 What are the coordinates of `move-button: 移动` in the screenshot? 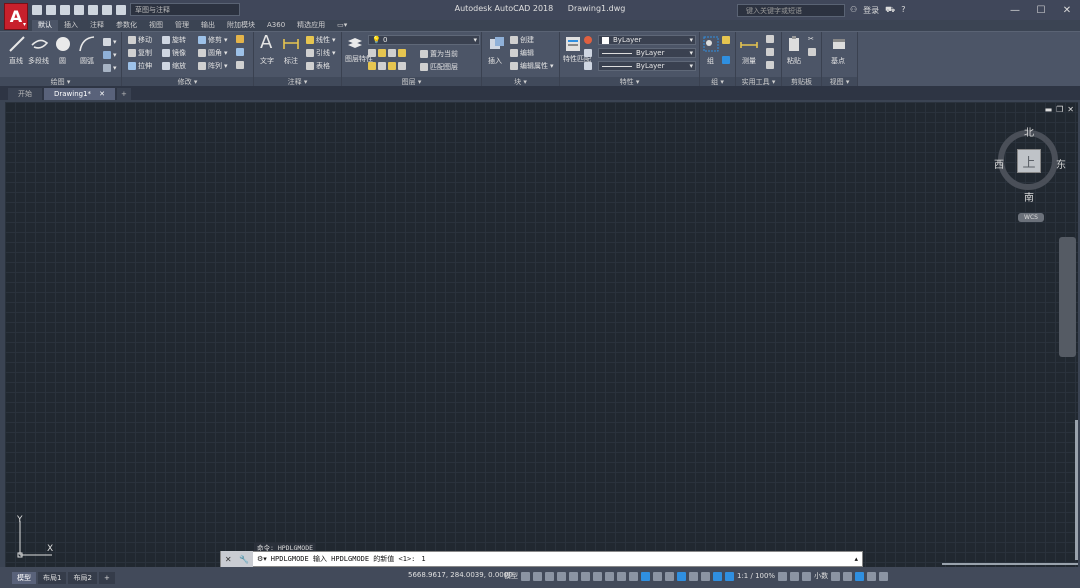 It's located at (140, 40).